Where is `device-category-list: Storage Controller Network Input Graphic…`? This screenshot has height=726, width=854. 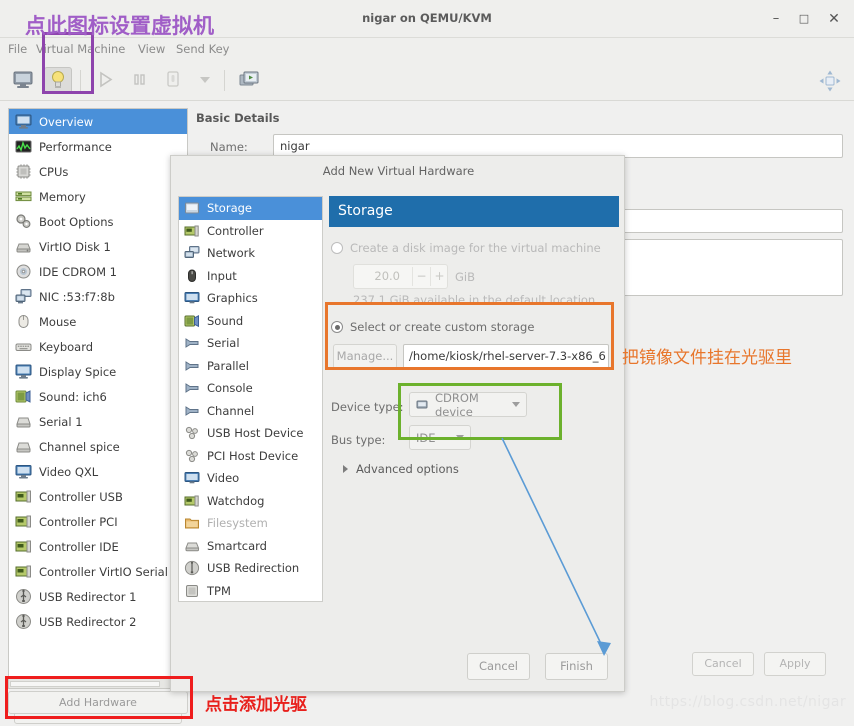 device-category-list: Storage Controller Network Input Graphic… is located at coordinates (250, 399).